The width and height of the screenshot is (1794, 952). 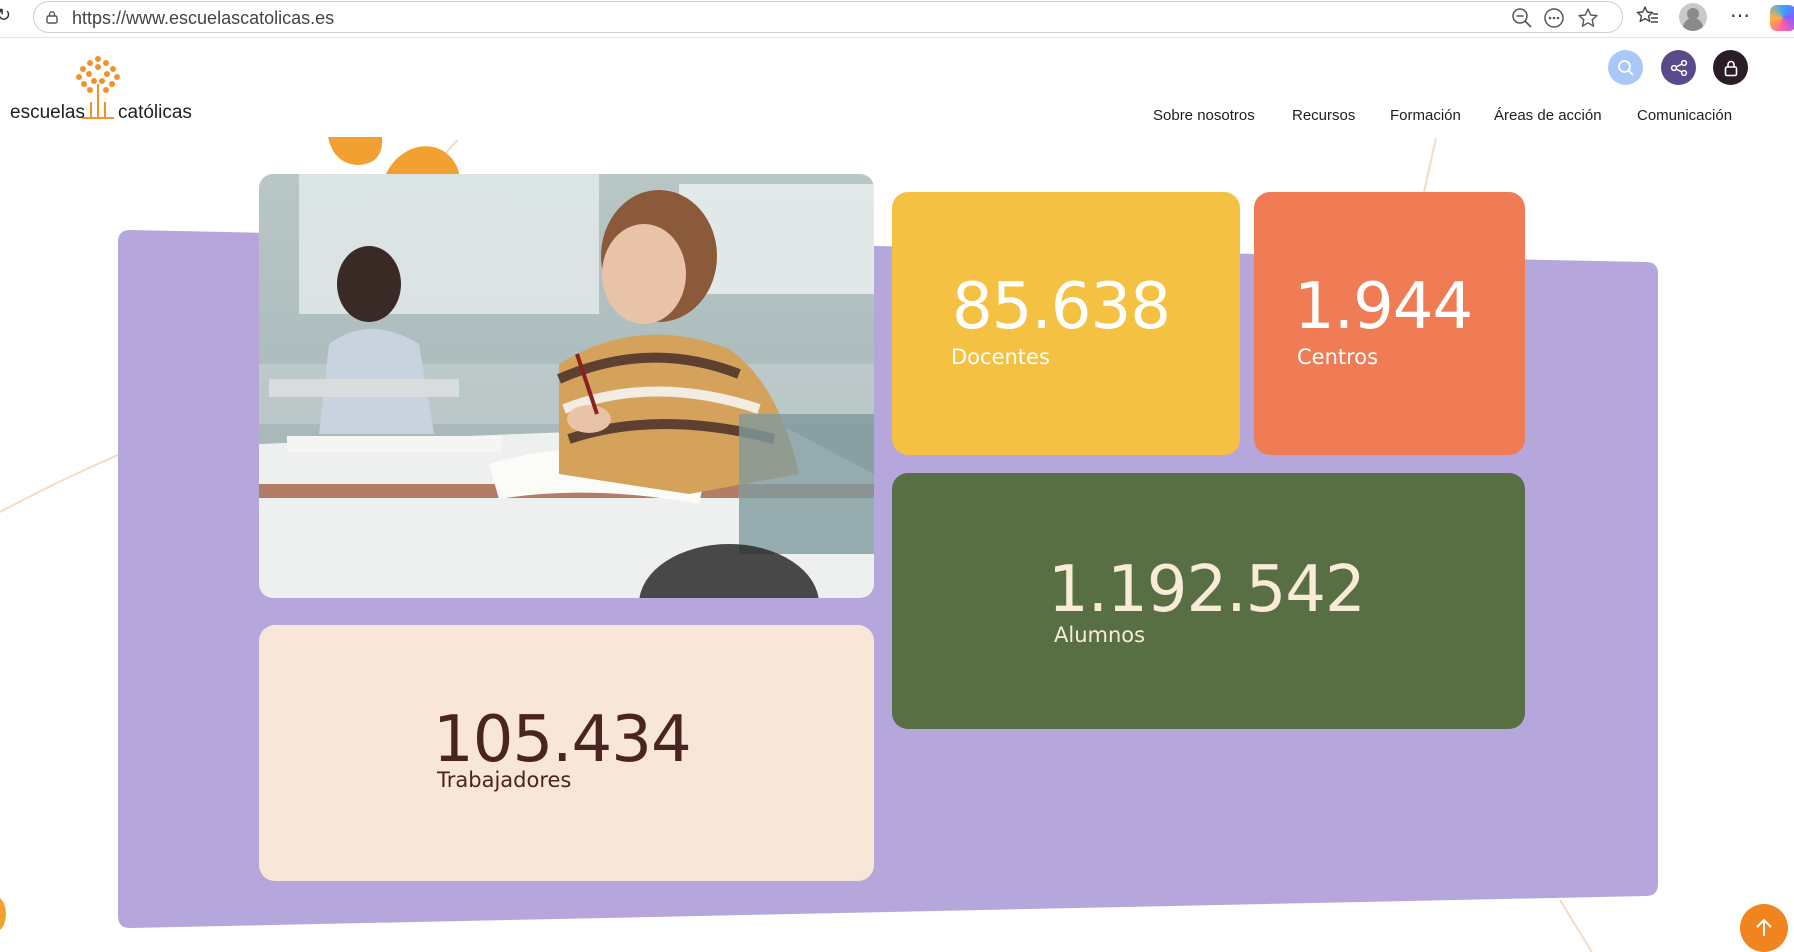 What do you see at coordinates (1782, 18) in the screenshot?
I see `copilot-icon` at bounding box center [1782, 18].